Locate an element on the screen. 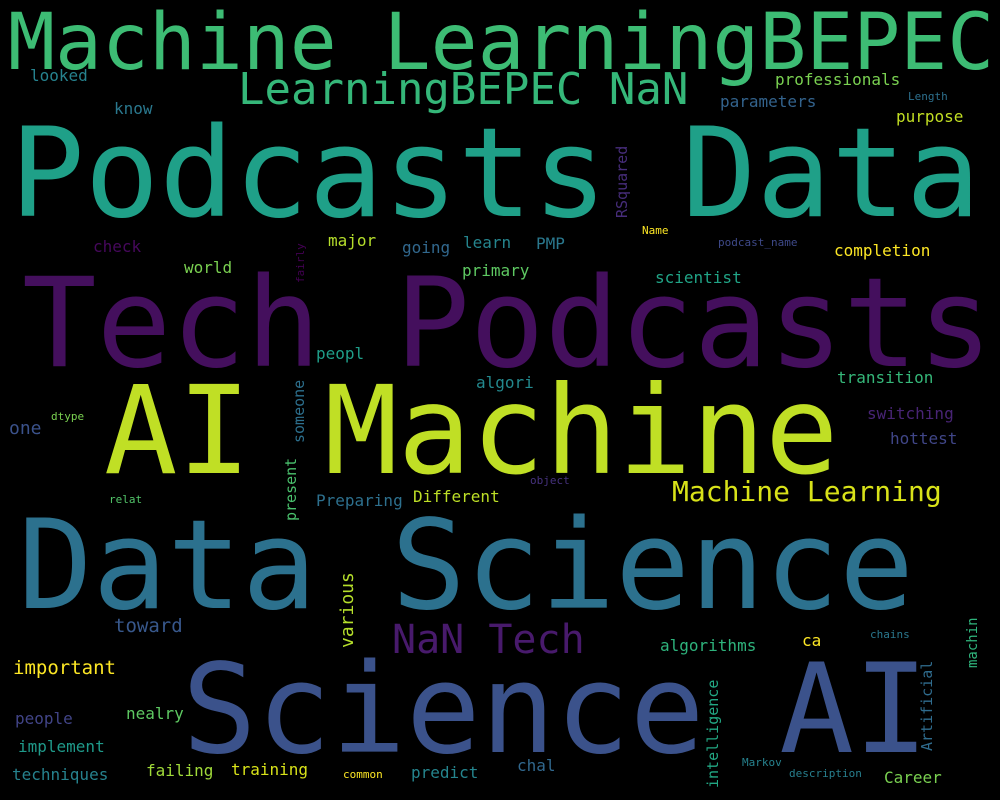  word-going: going is located at coordinates (426, 247).